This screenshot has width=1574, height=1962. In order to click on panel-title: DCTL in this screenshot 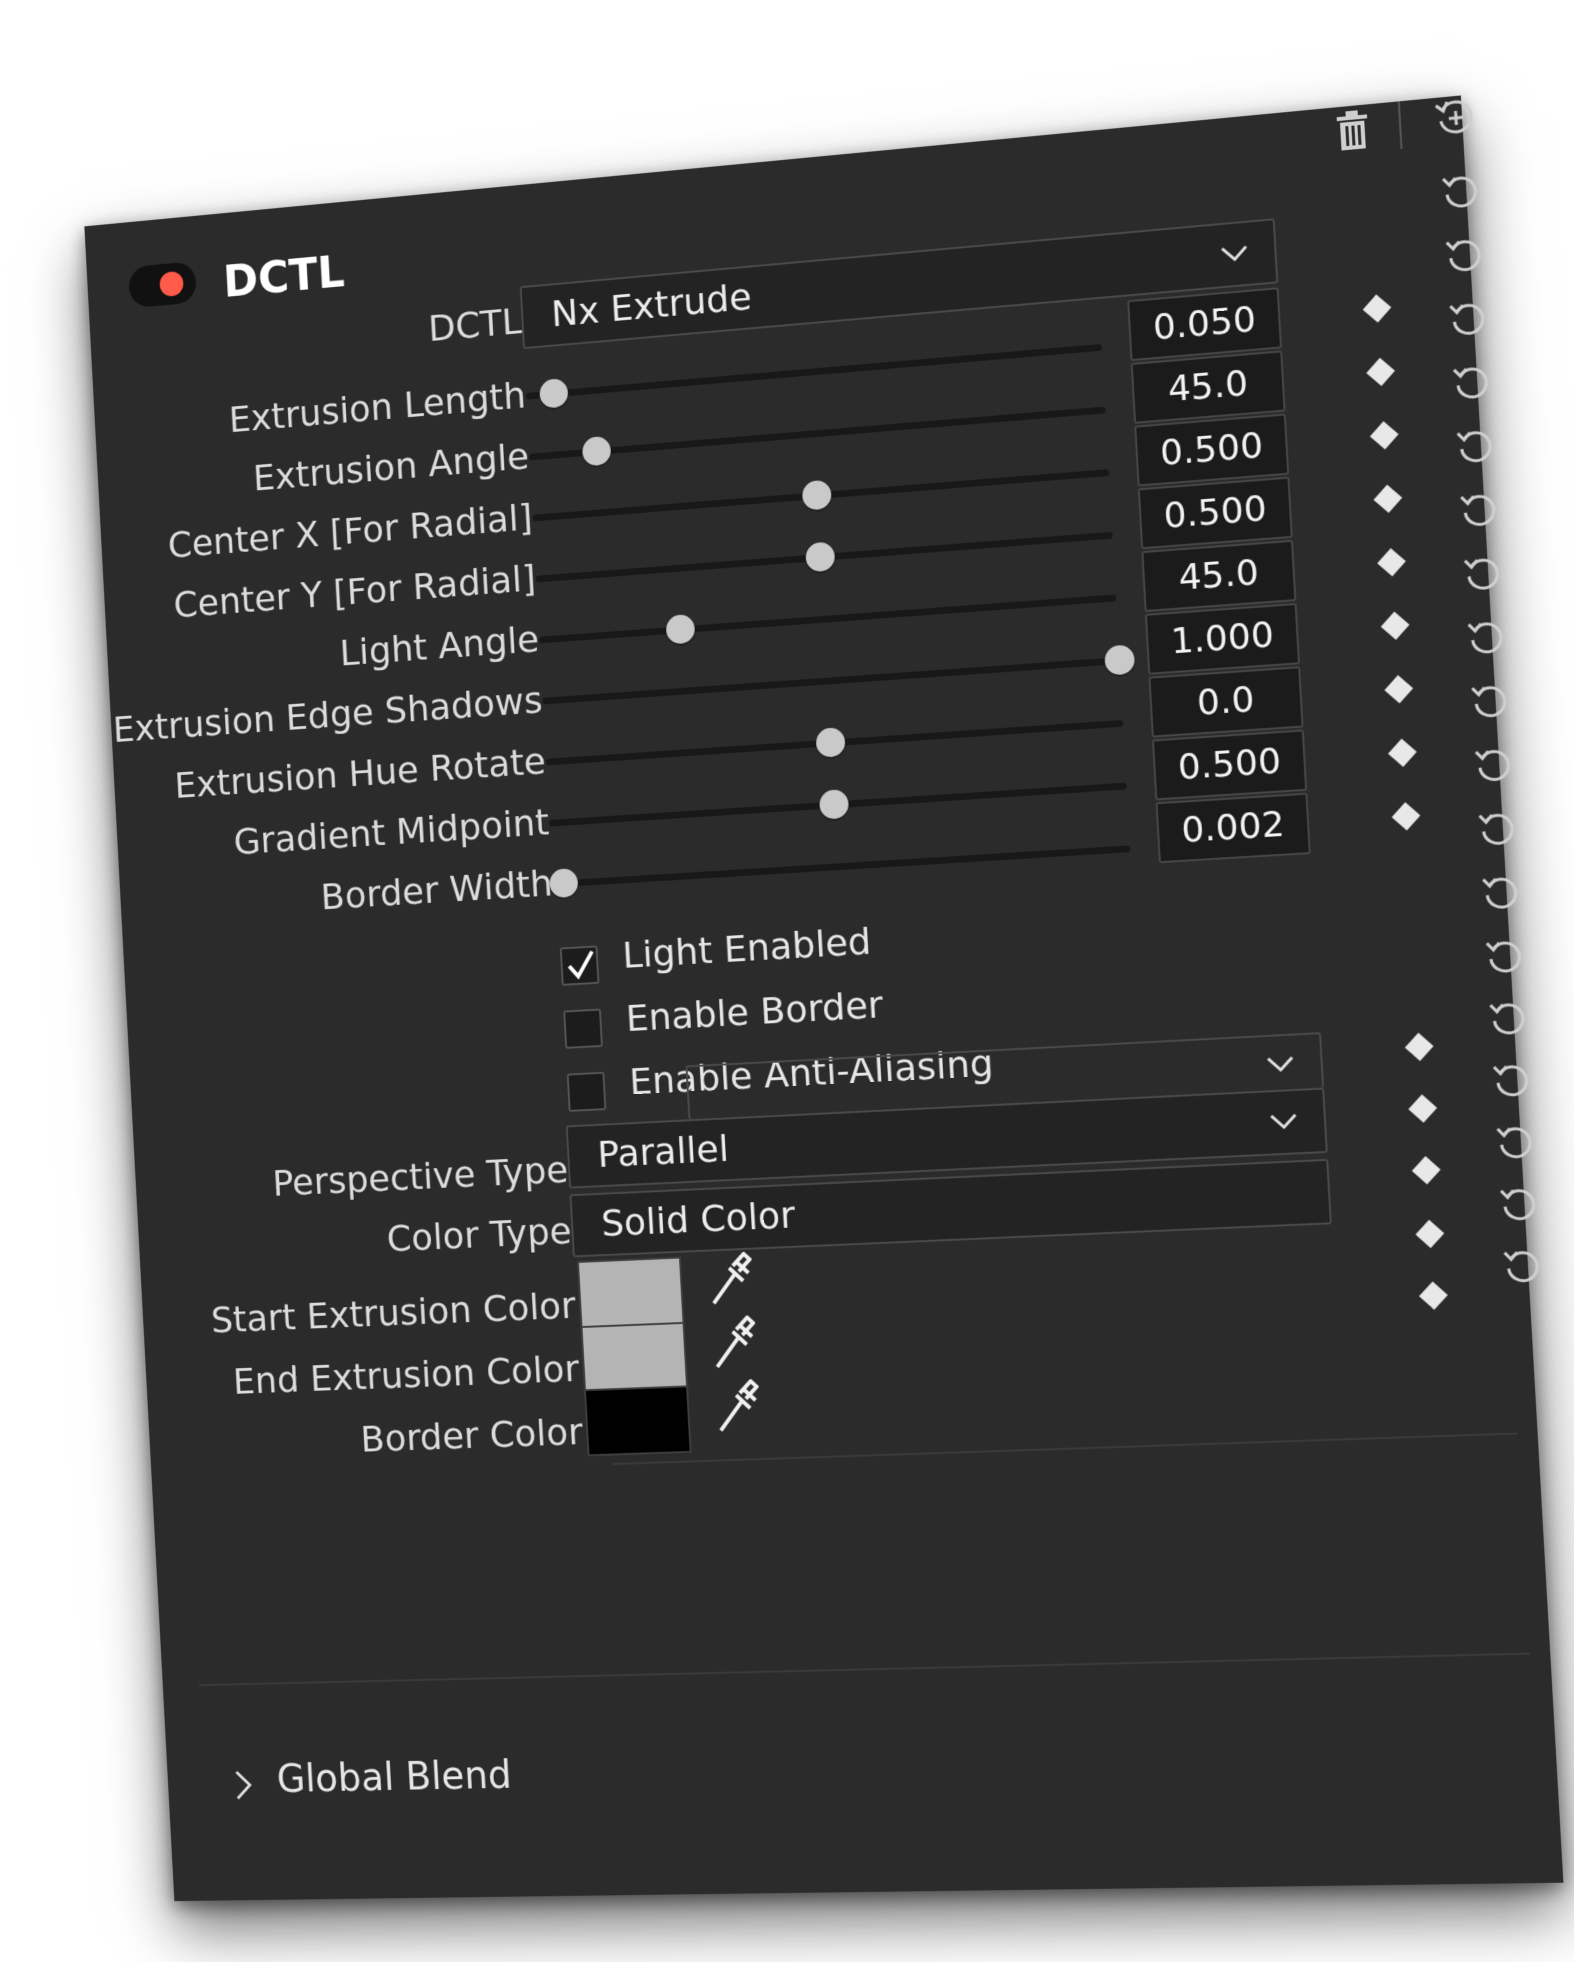, I will do `click(283, 276)`.